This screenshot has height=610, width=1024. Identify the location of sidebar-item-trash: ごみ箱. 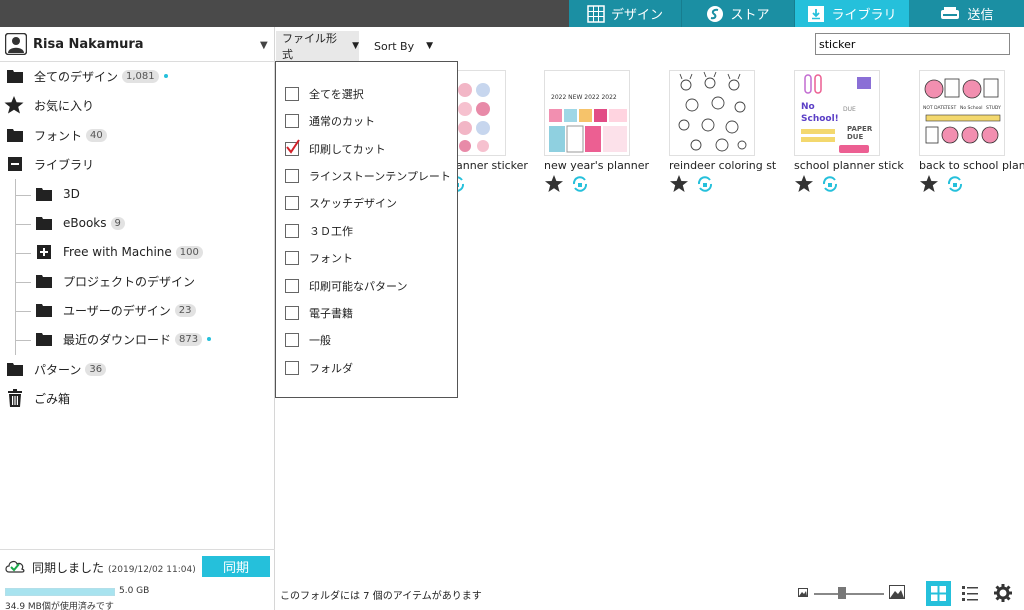
(38, 398).